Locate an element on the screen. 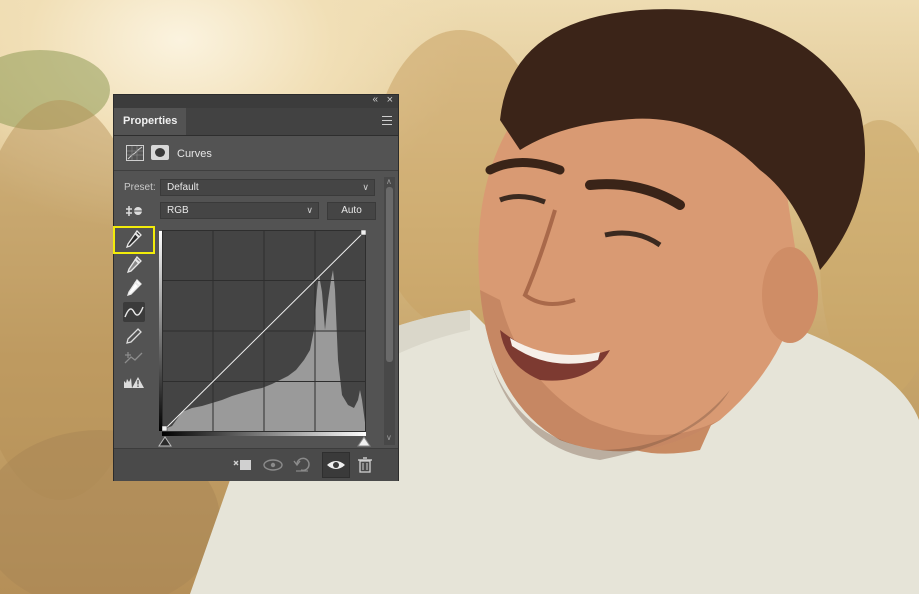  input-gradient-bar is located at coordinates (264, 434).